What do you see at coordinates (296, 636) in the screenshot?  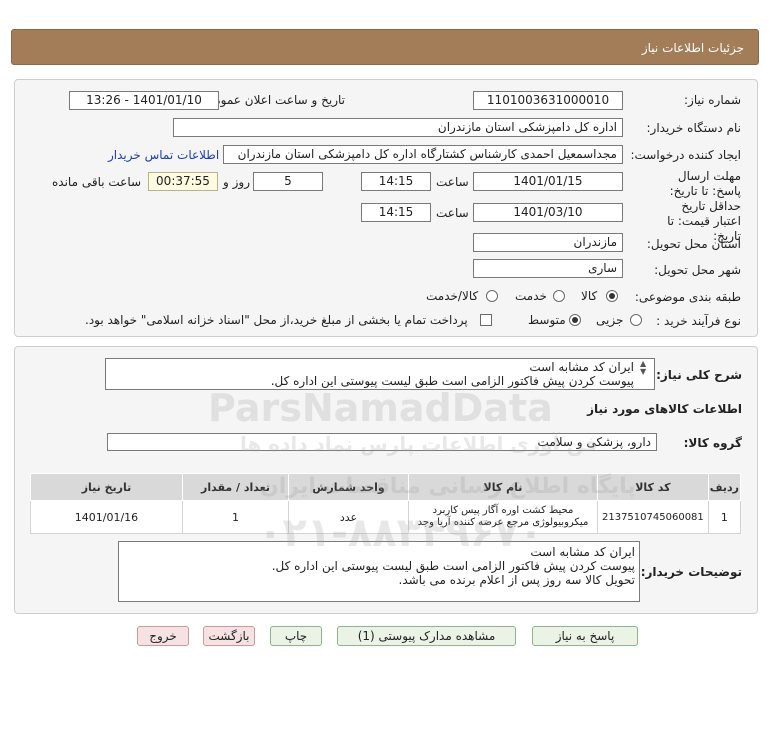 I see `print-button: چاپ` at bounding box center [296, 636].